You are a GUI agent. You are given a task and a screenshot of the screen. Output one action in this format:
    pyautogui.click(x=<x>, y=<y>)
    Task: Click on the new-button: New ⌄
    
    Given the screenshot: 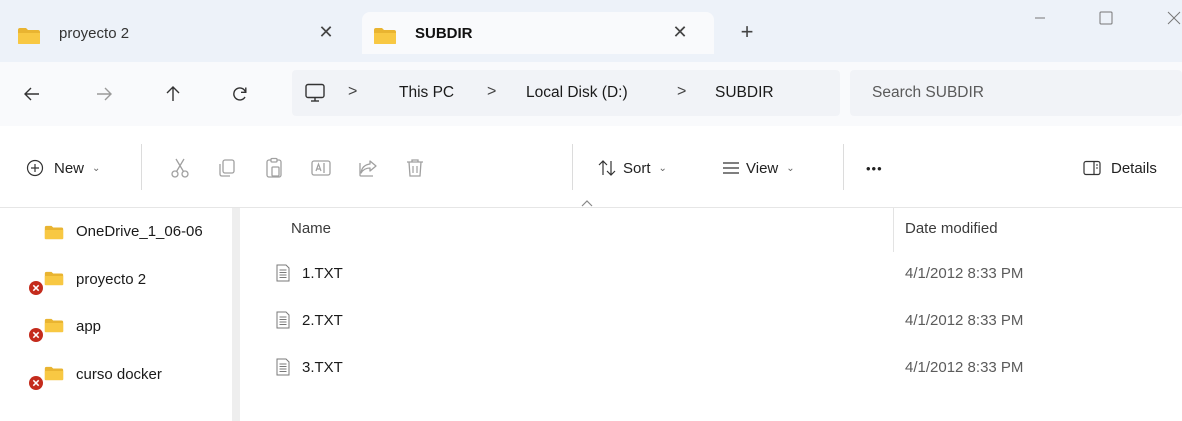 What is the action you would take?
    pyautogui.click(x=63, y=168)
    